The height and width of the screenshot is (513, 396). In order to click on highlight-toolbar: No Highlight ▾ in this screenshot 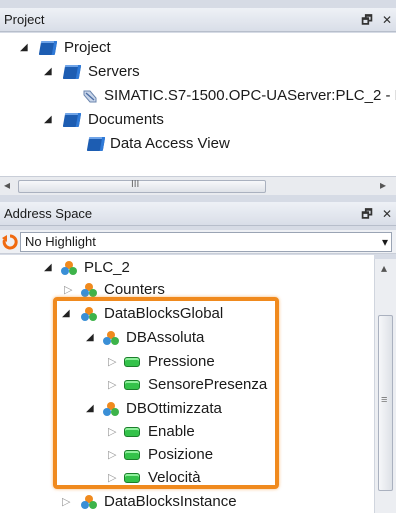, I will do `click(198, 242)`.